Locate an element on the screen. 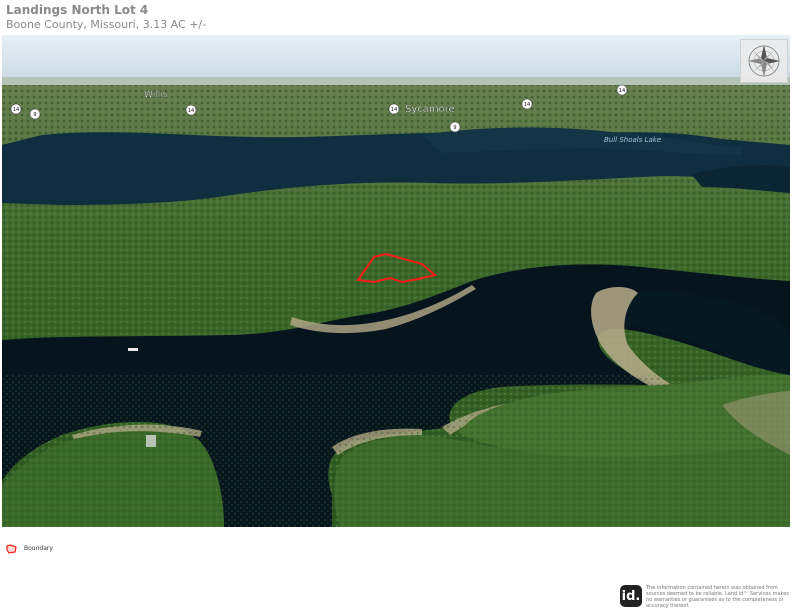  place-label-bull-shoals-lake: Bull Shoals Lake is located at coordinates (632, 140).